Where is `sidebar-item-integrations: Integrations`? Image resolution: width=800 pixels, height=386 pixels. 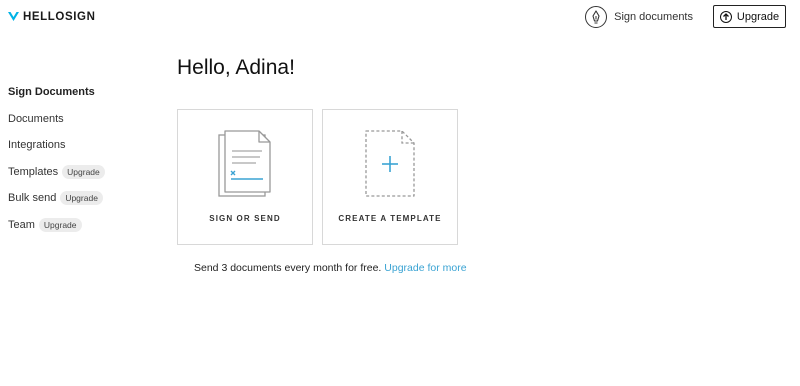 sidebar-item-integrations: Integrations is located at coordinates (56, 145).